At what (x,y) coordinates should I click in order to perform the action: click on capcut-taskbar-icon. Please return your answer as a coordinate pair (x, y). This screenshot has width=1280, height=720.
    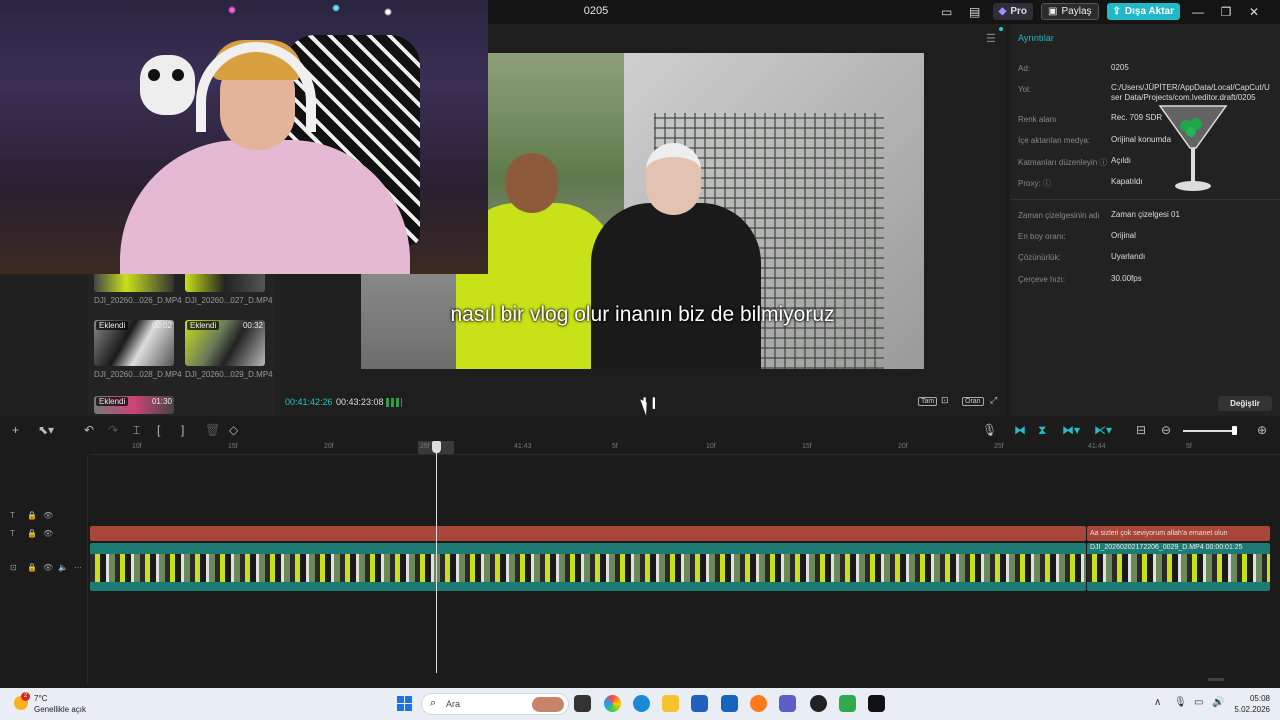
    Looking at the image, I should click on (876, 703).